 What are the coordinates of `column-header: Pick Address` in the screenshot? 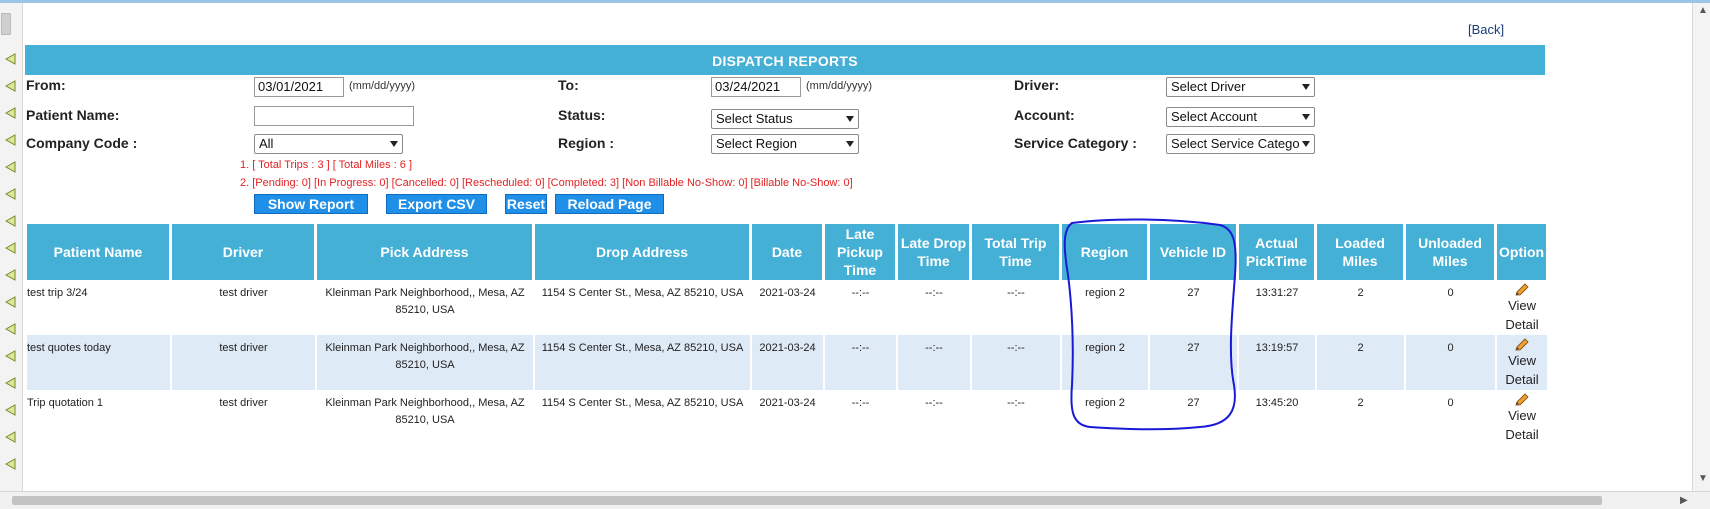 It's located at (425, 252).